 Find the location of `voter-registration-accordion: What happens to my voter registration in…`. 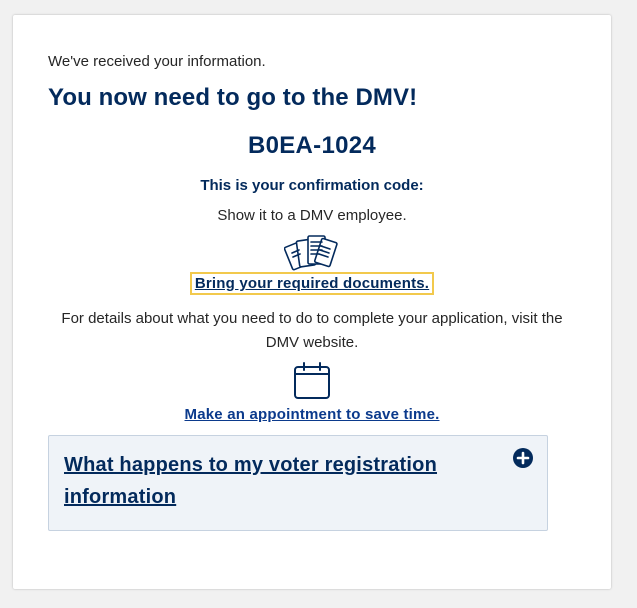

voter-registration-accordion: What happens to my voter registration in… is located at coordinates (298, 483).